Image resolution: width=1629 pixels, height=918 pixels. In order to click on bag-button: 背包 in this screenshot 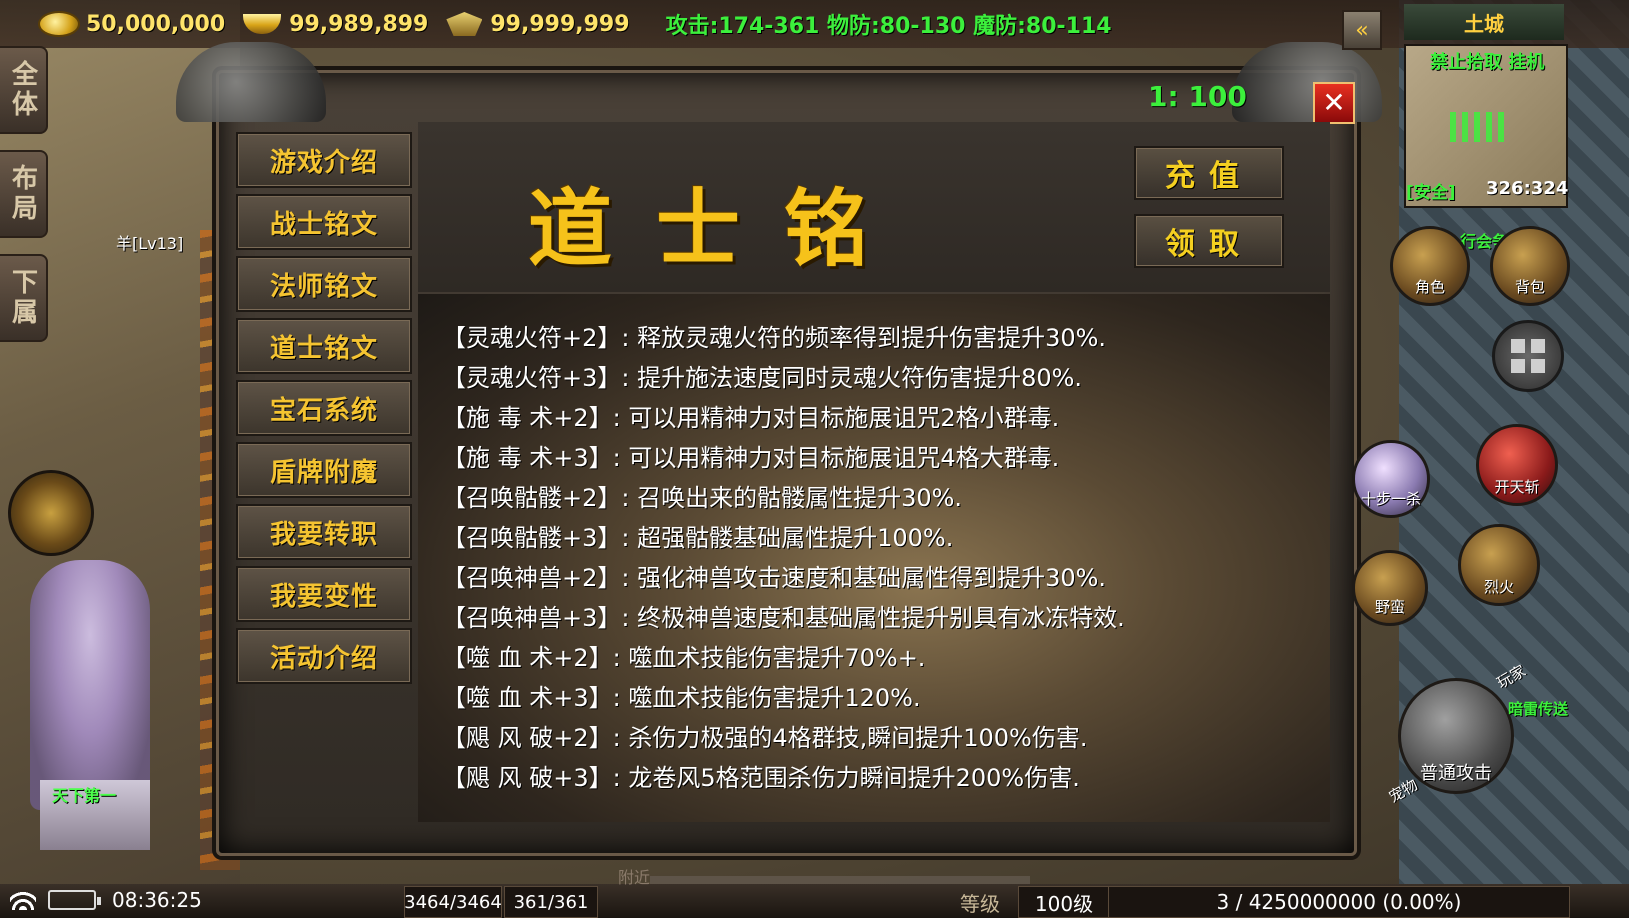, I will do `click(1530, 266)`.